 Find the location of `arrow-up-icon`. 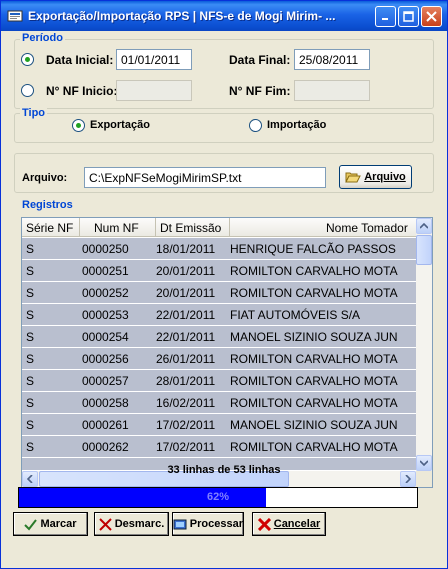

arrow-up-icon is located at coordinates (424, 226).